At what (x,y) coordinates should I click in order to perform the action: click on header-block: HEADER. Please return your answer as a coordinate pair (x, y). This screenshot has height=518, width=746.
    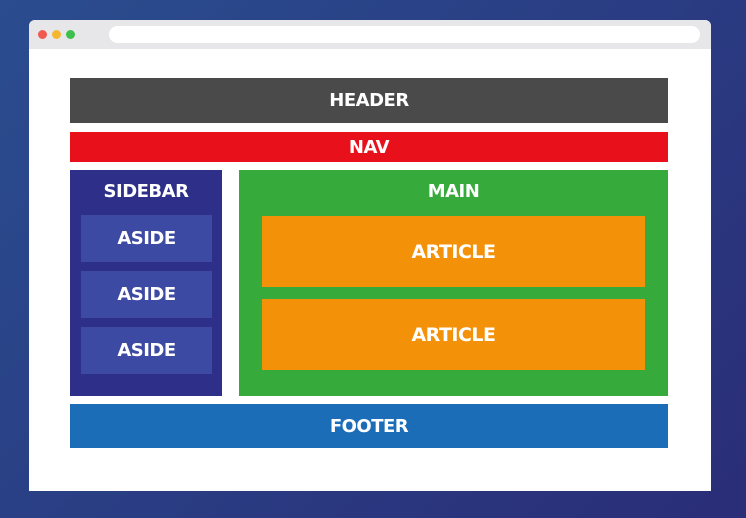
    Looking at the image, I should click on (369, 100).